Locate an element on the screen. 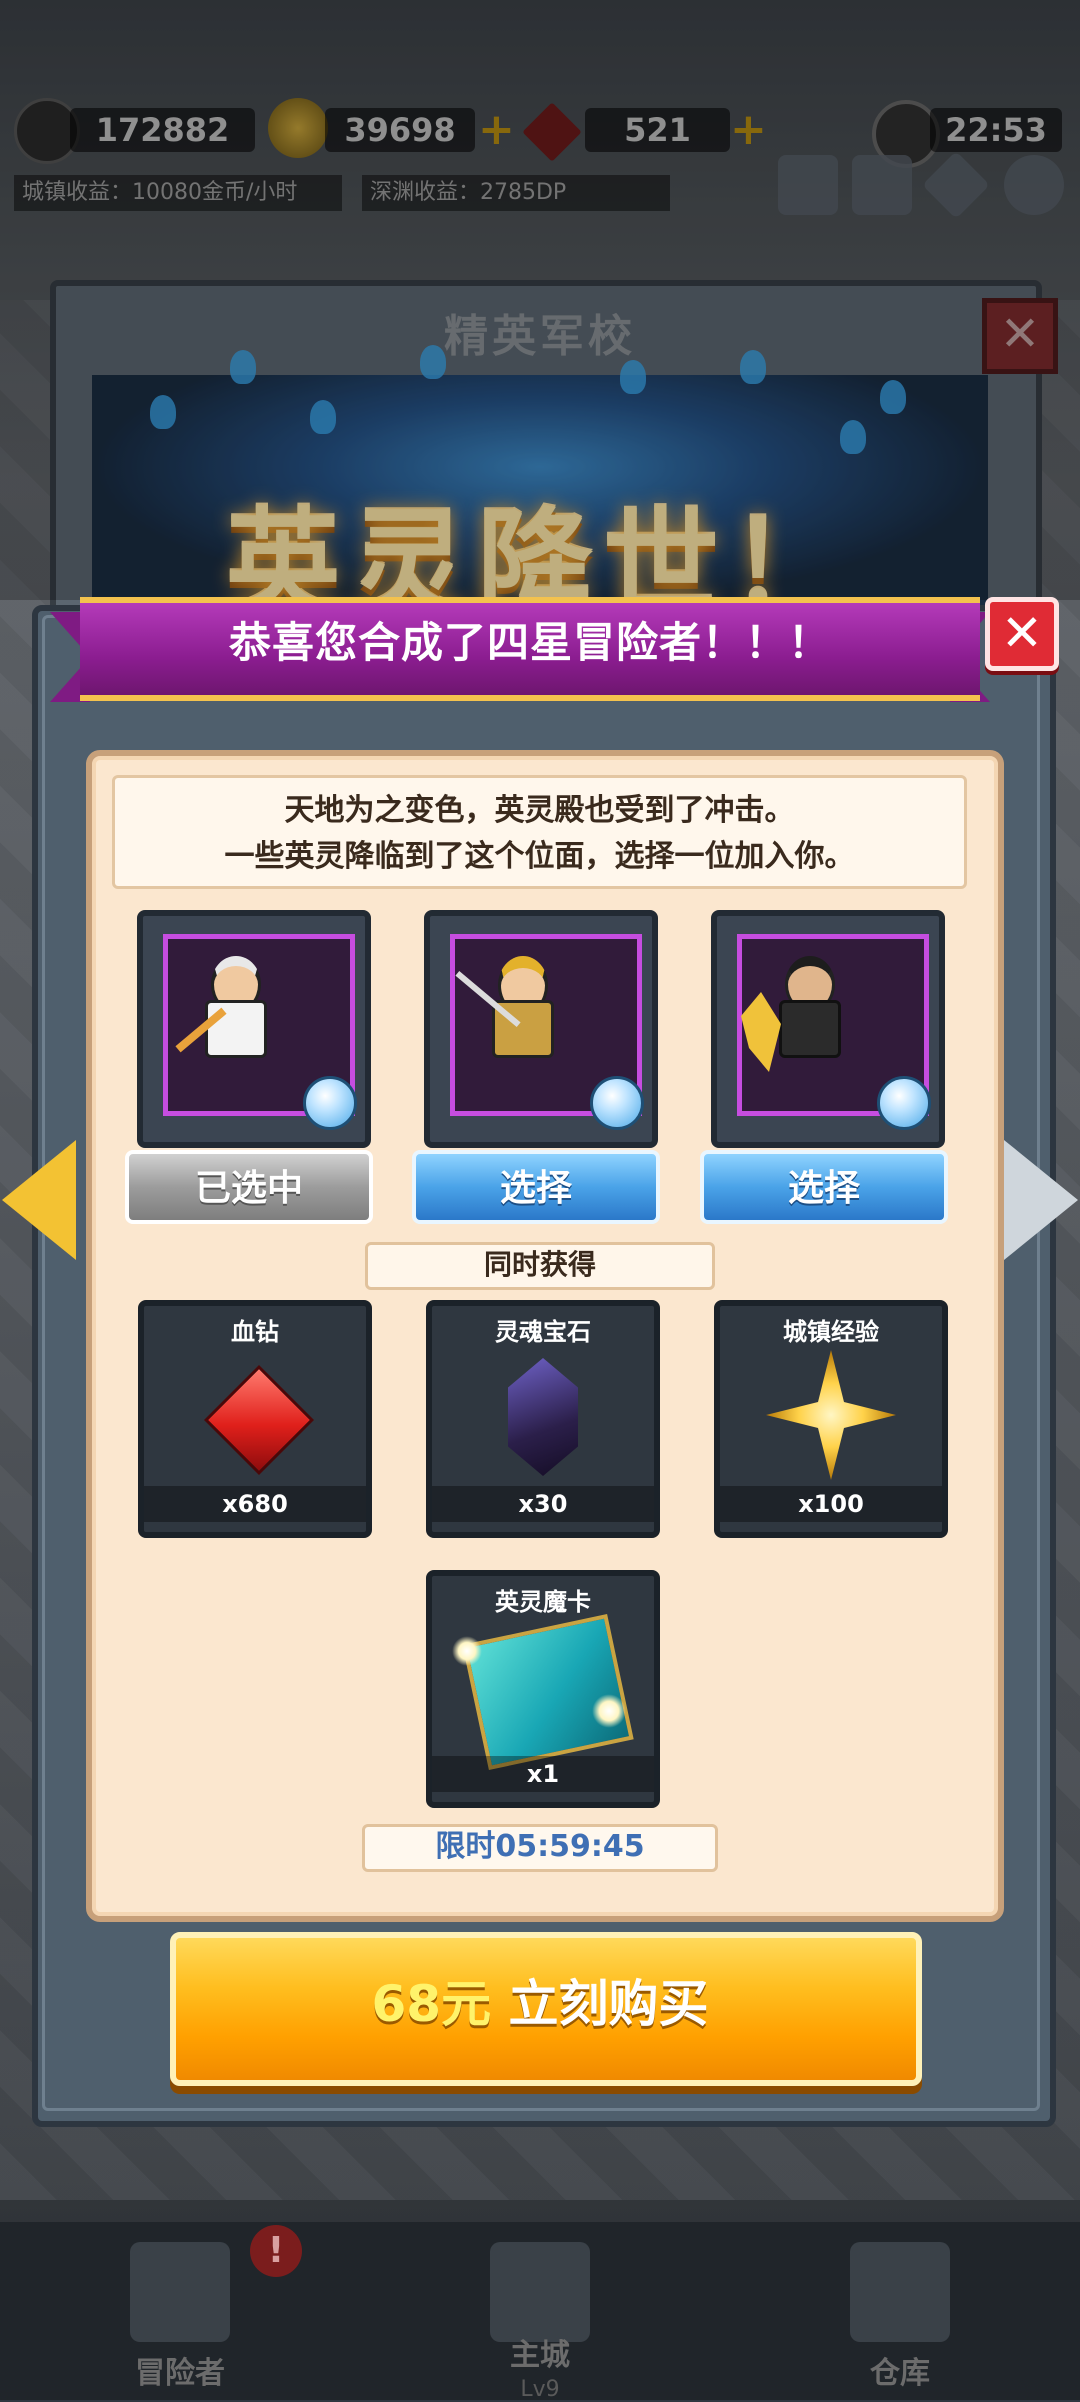 Image resolution: width=1080 pixels, height=2402 pixels. nav-city-level: Lv9 is located at coordinates (540, 2389).